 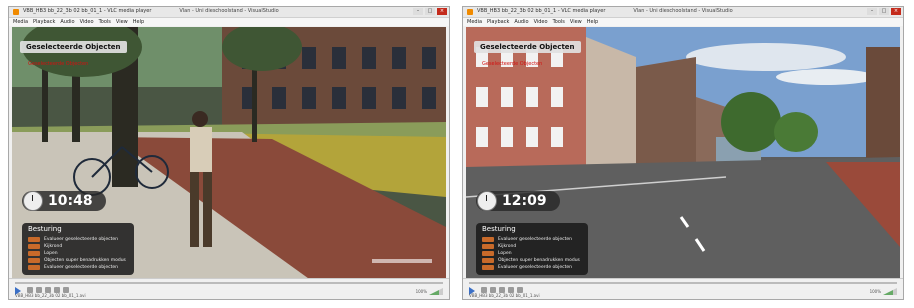 What do you see at coordinates (524, 201) in the screenshot?
I see `clock-time: 12:09` at bounding box center [524, 201].